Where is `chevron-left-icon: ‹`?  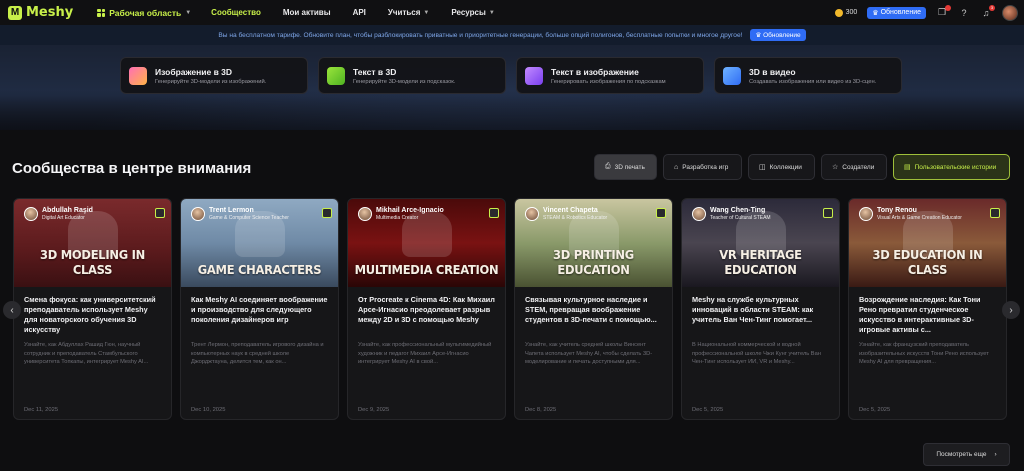 chevron-left-icon: ‹ is located at coordinates (12, 310).